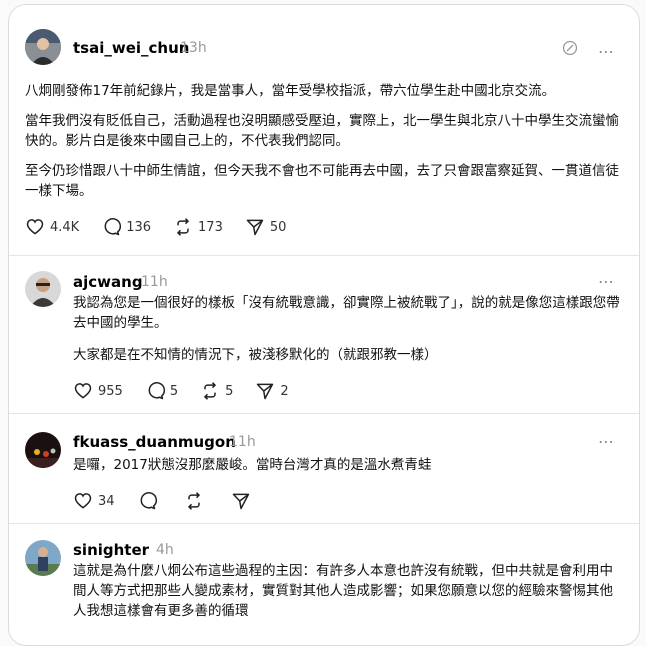 The height and width of the screenshot is (646, 646). Describe the element at coordinates (131, 48) in the screenshot. I see `username: tsai_wei_chun` at that location.